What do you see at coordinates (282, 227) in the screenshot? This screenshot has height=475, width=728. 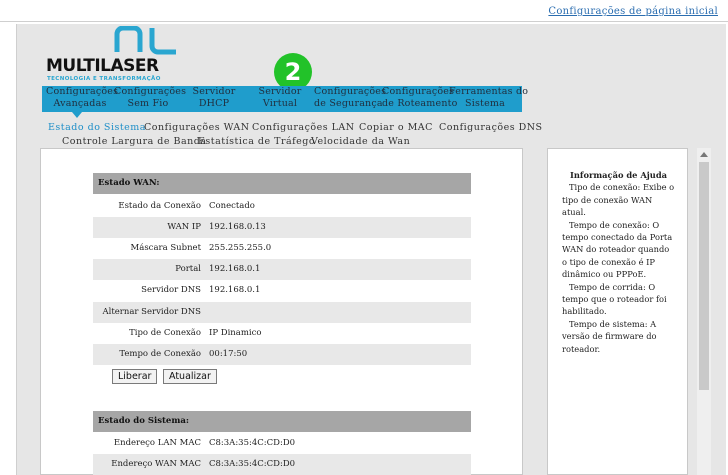 I see `table-row: WAN IP 192.168.0.13` at bounding box center [282, 227].